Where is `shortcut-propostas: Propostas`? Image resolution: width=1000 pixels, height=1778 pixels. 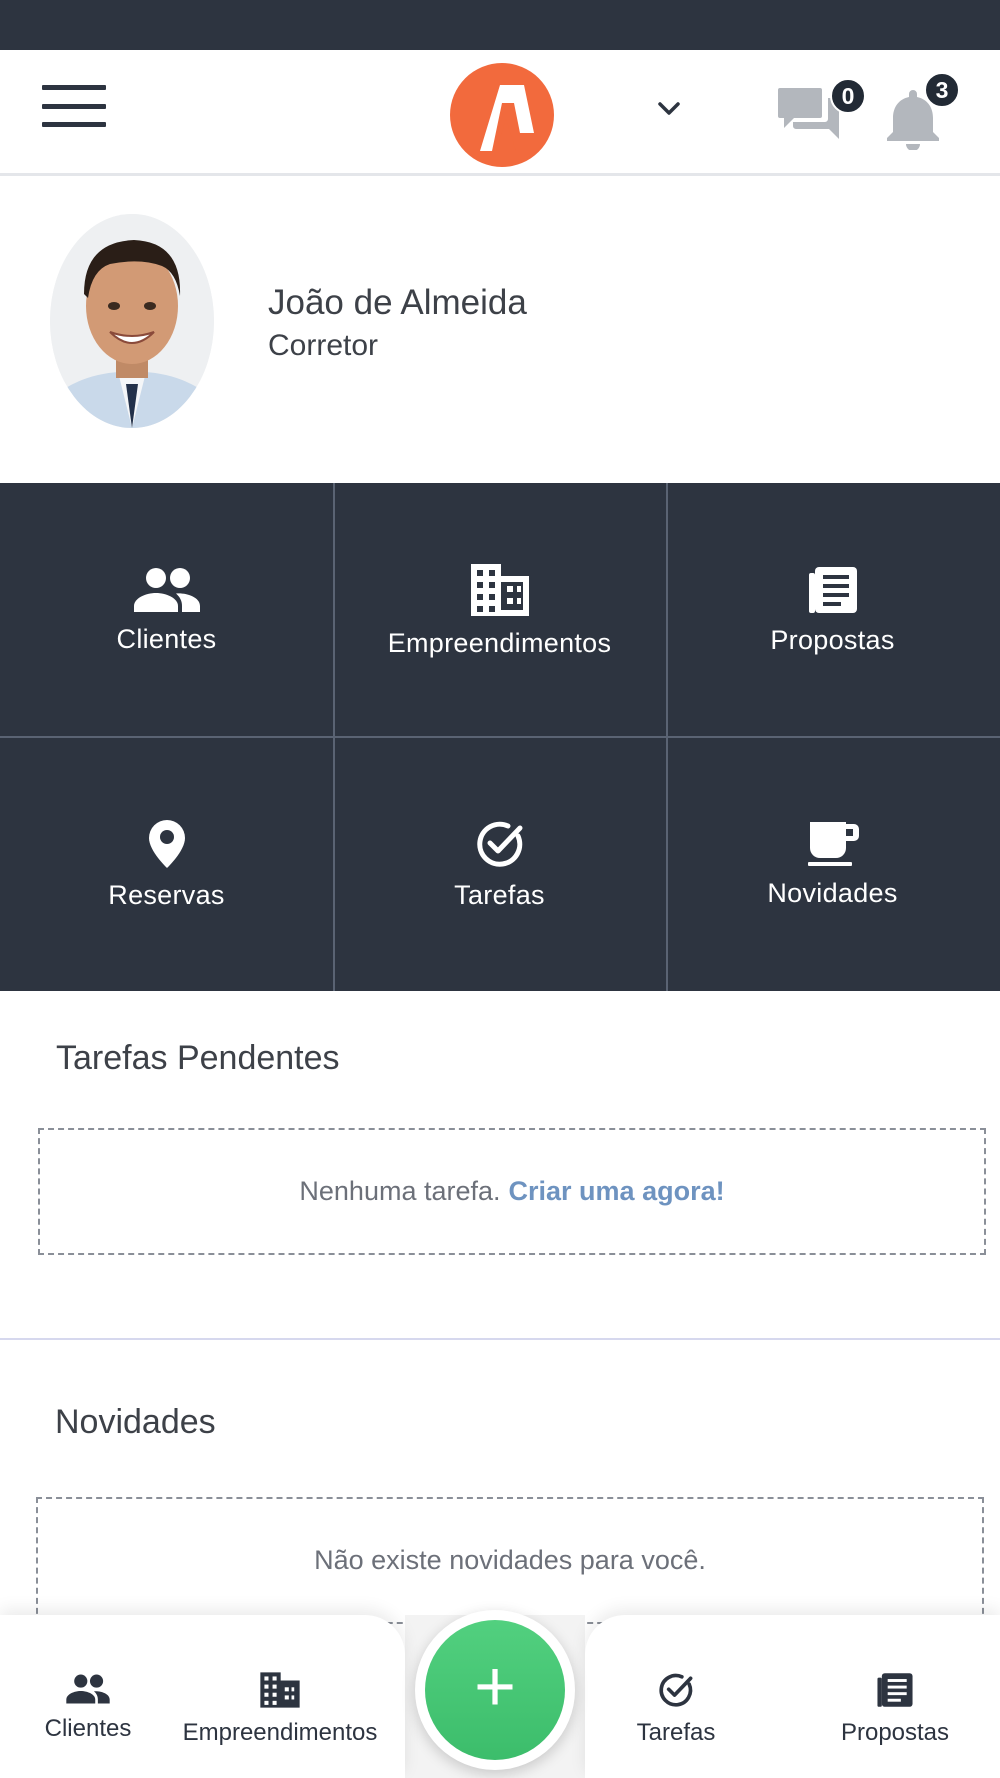 shortcut-propostas: Propostas is located at coordinates (832, 610).